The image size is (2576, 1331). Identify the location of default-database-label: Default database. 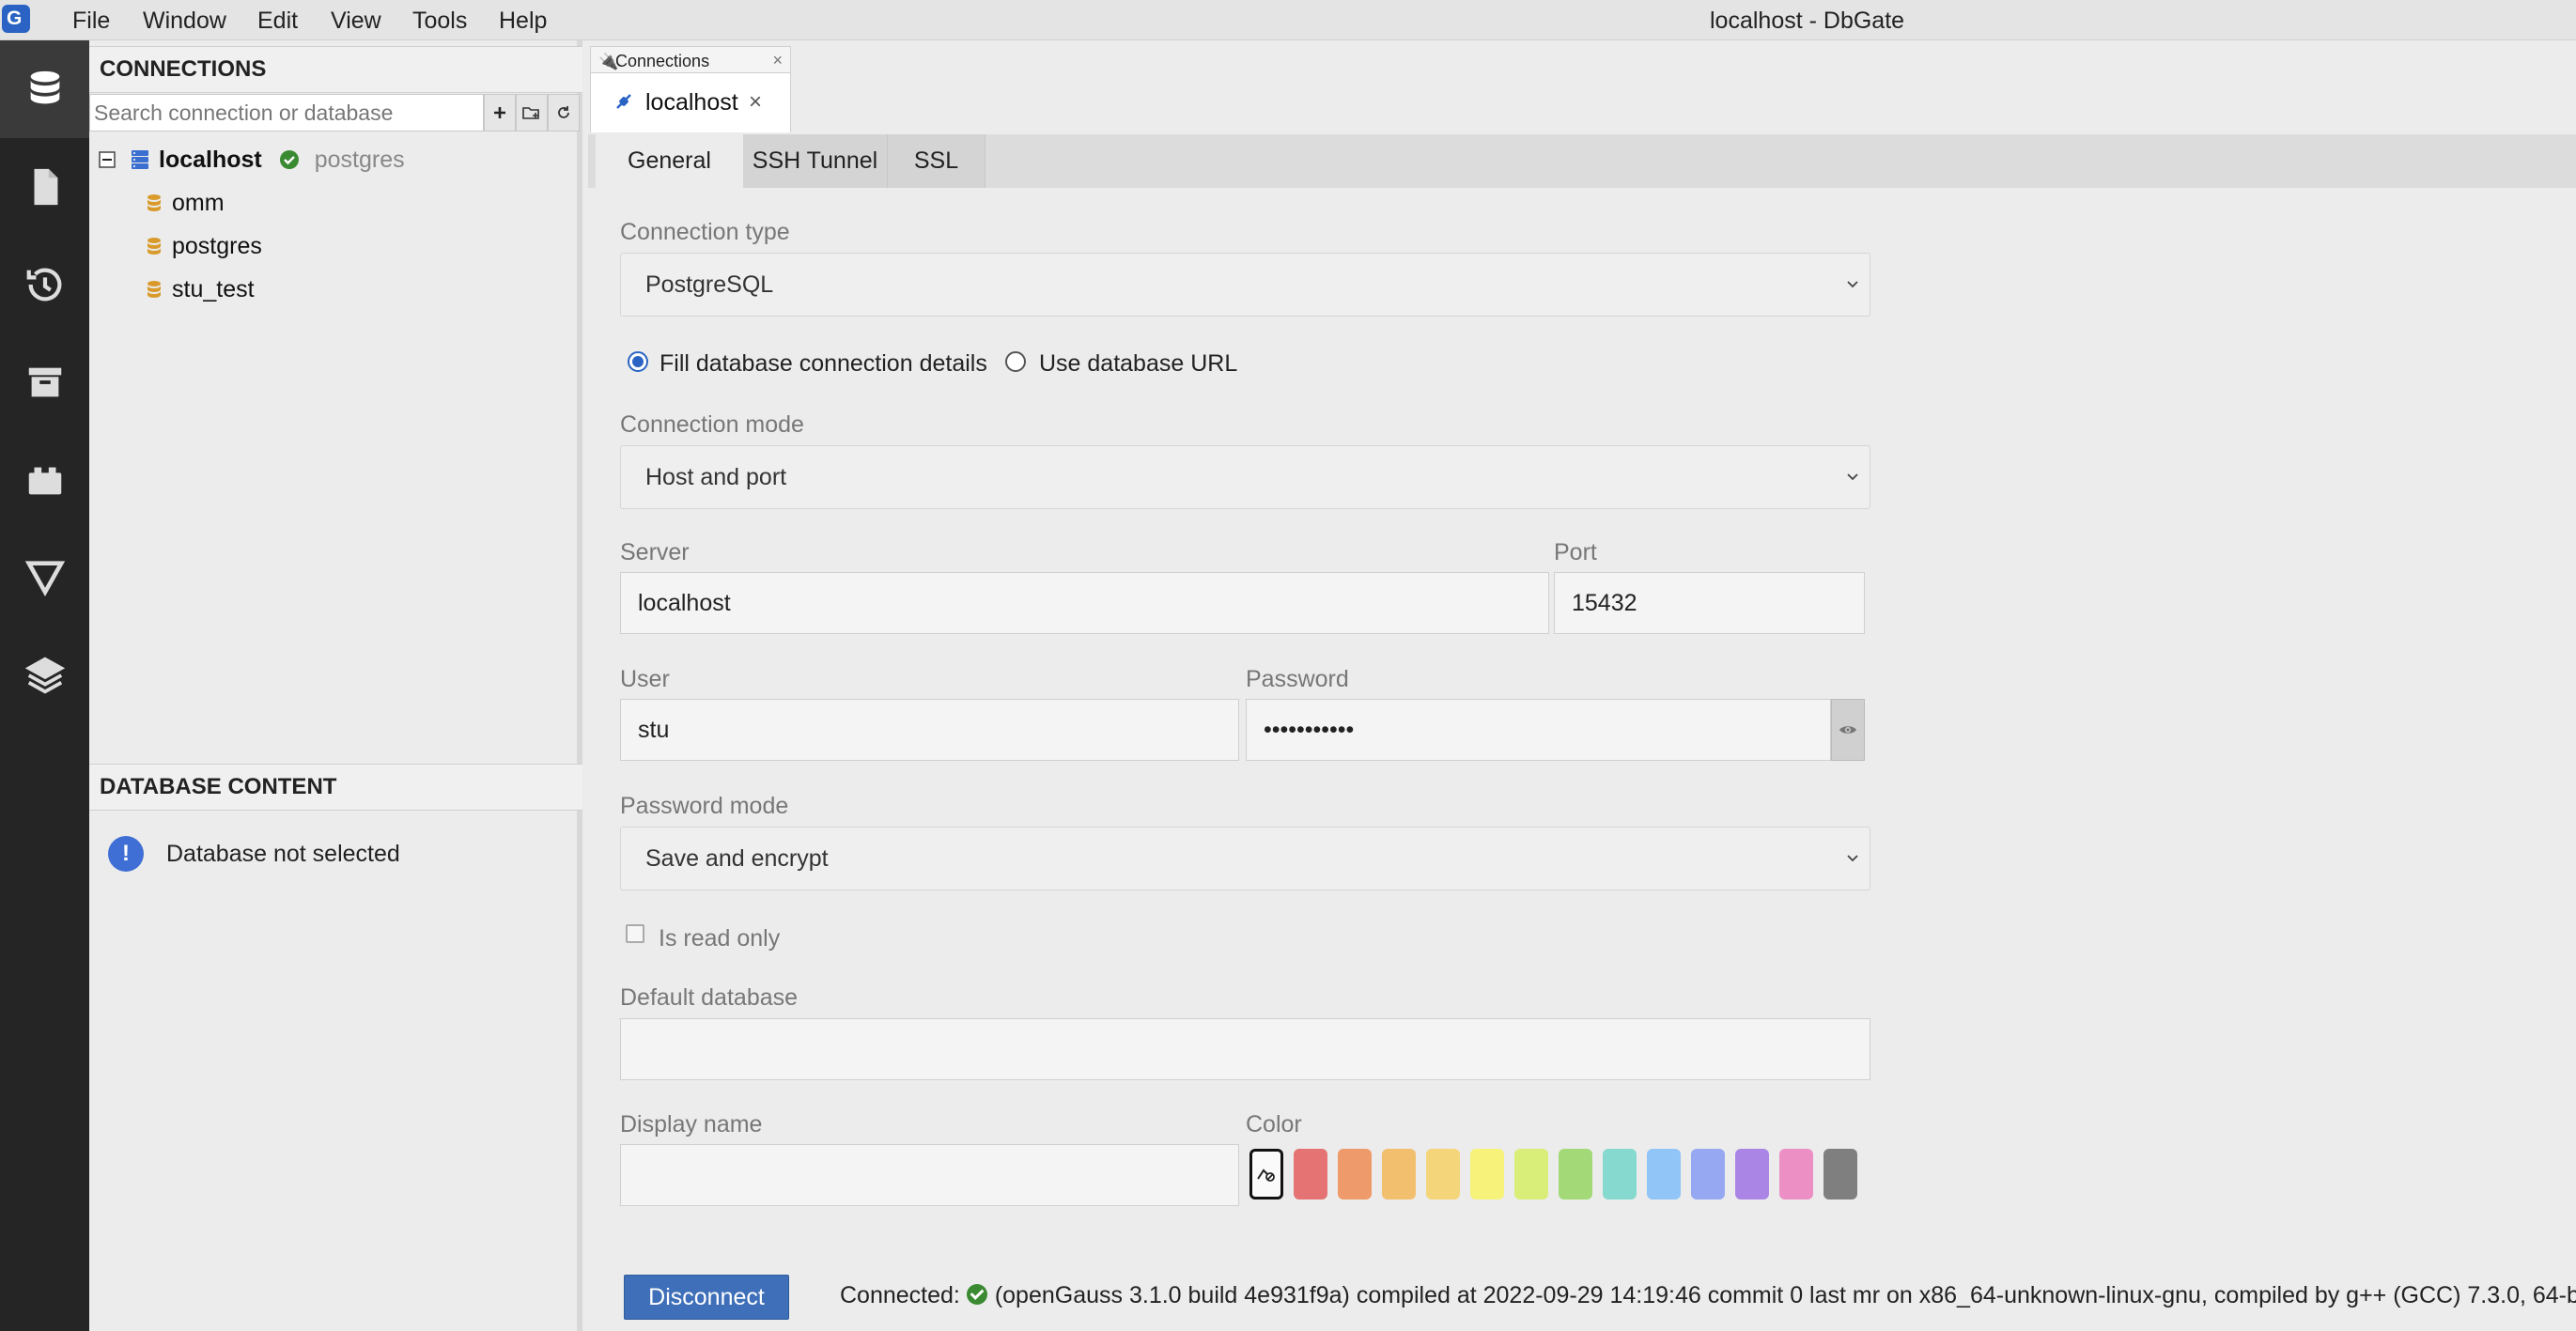
(710, 997).